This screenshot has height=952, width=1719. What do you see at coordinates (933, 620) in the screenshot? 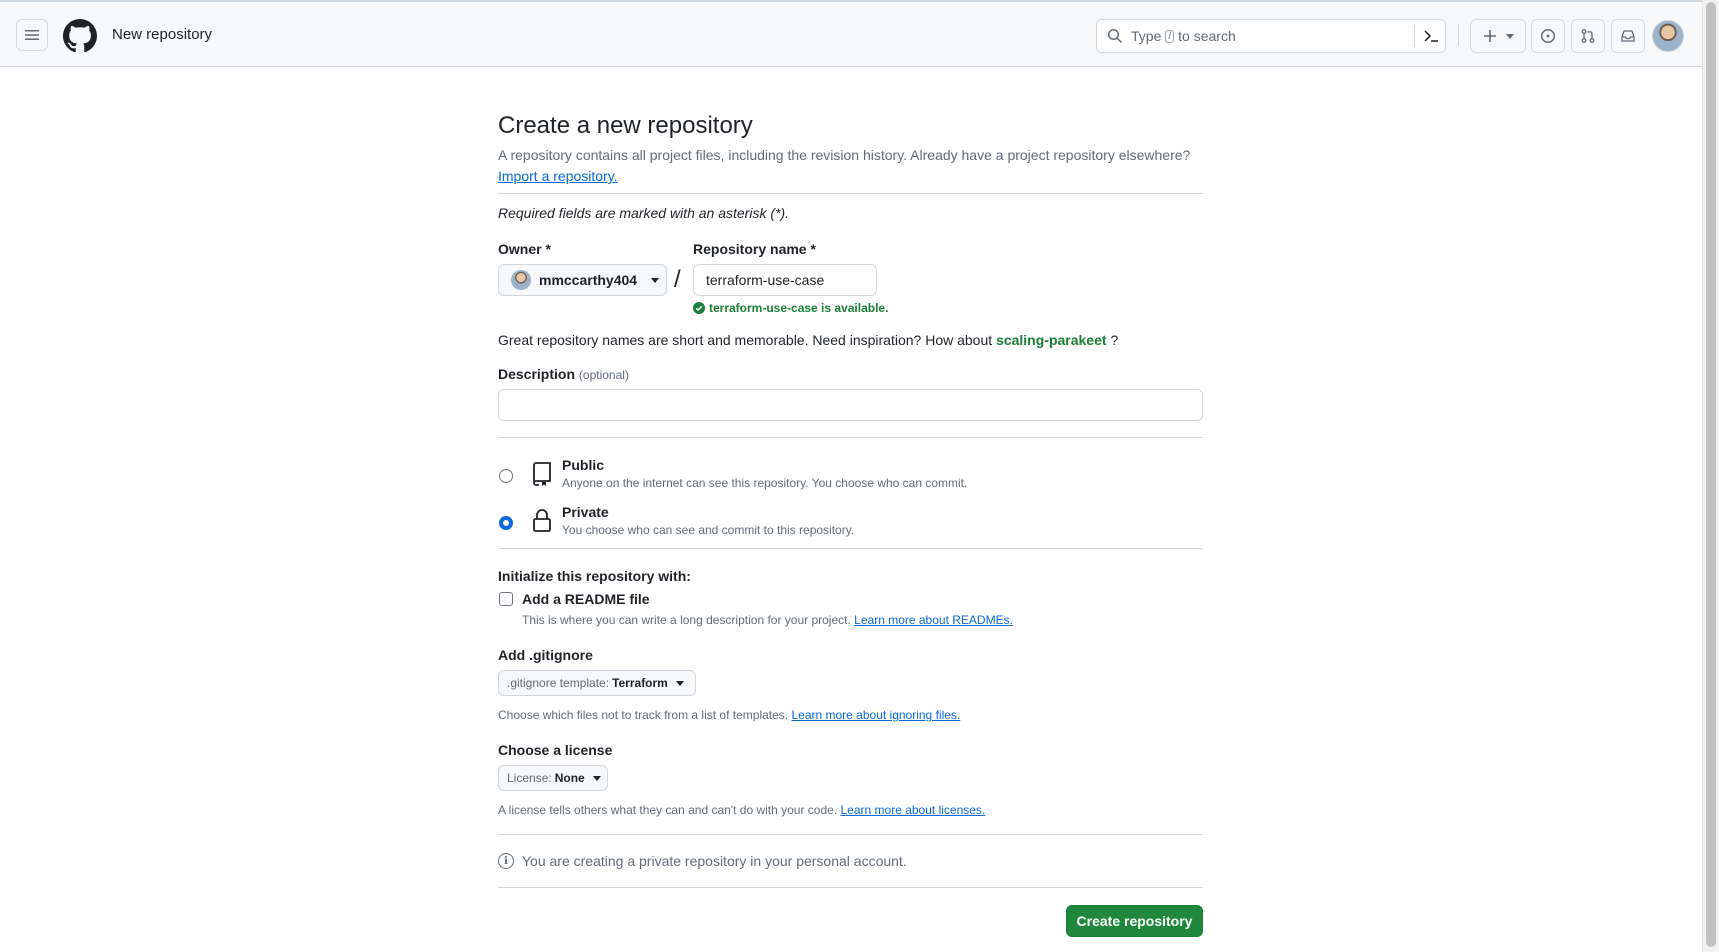
I see `readme-learn-more-link: Learn more about READMEs.` at bounding box center [933, 620].